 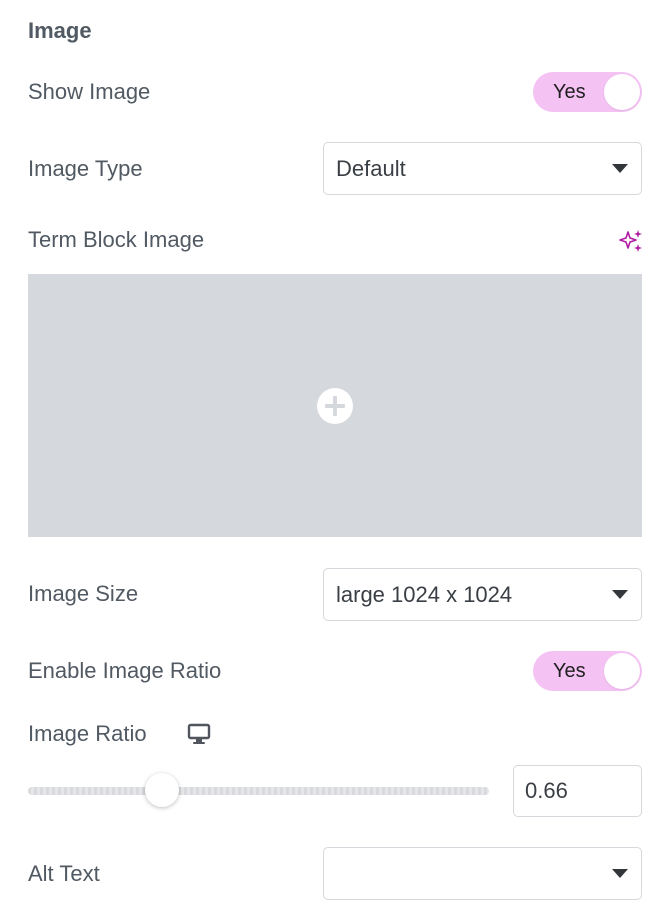 I want to click on alt-text-label: Alt Text, so click(x=64, y=873).